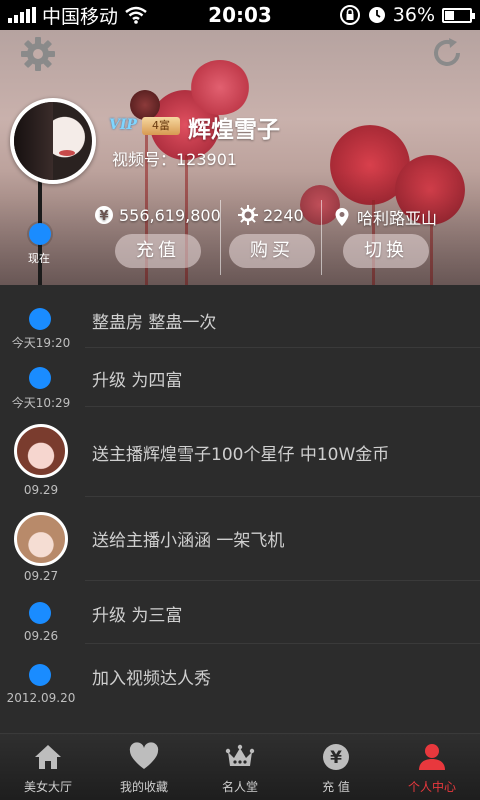  What do you see at coordinates (170, 215) in the screenshot?
I see `coin-value: 556,619,800` at bounding box center [170, 215].